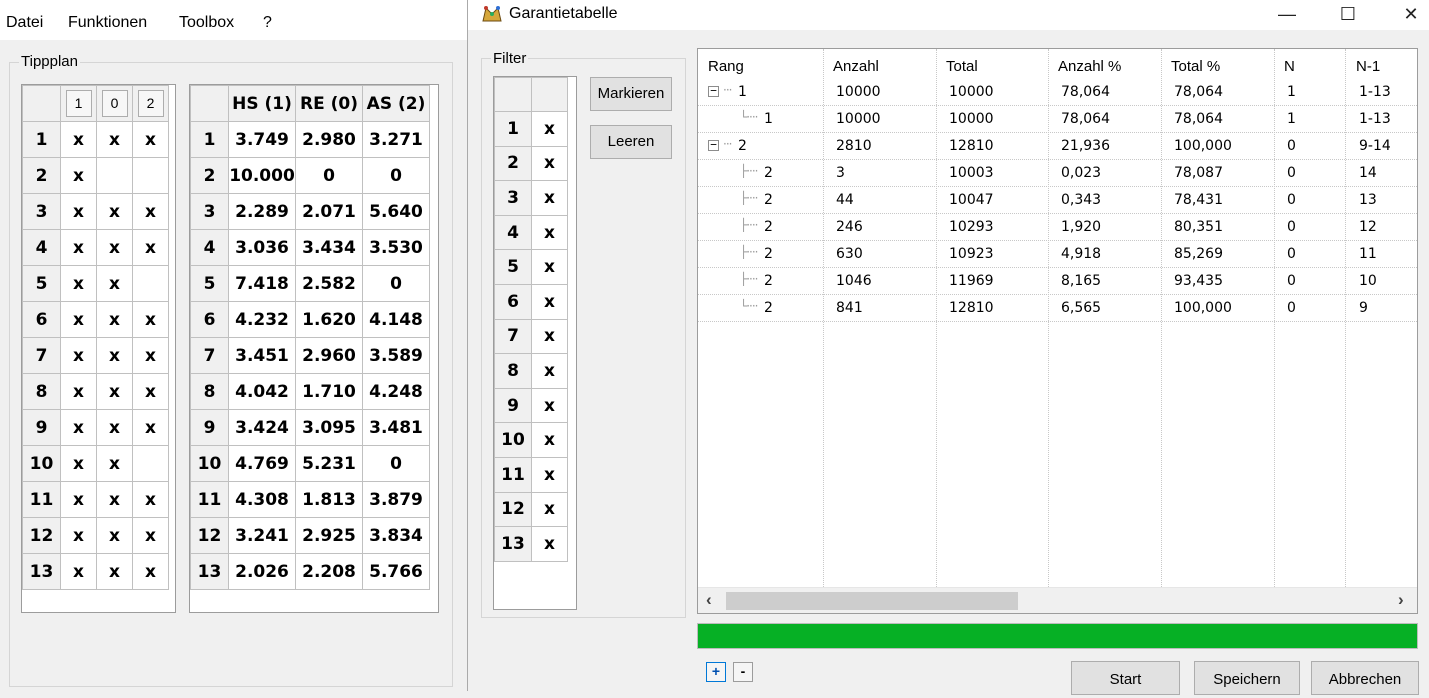 The height and width of the screenshot is (698, 1429). What do you see at coordinates (1089, 66) in the screenshot?
I see `column-header: Anzahl %` at bounding box center [1089, 66].